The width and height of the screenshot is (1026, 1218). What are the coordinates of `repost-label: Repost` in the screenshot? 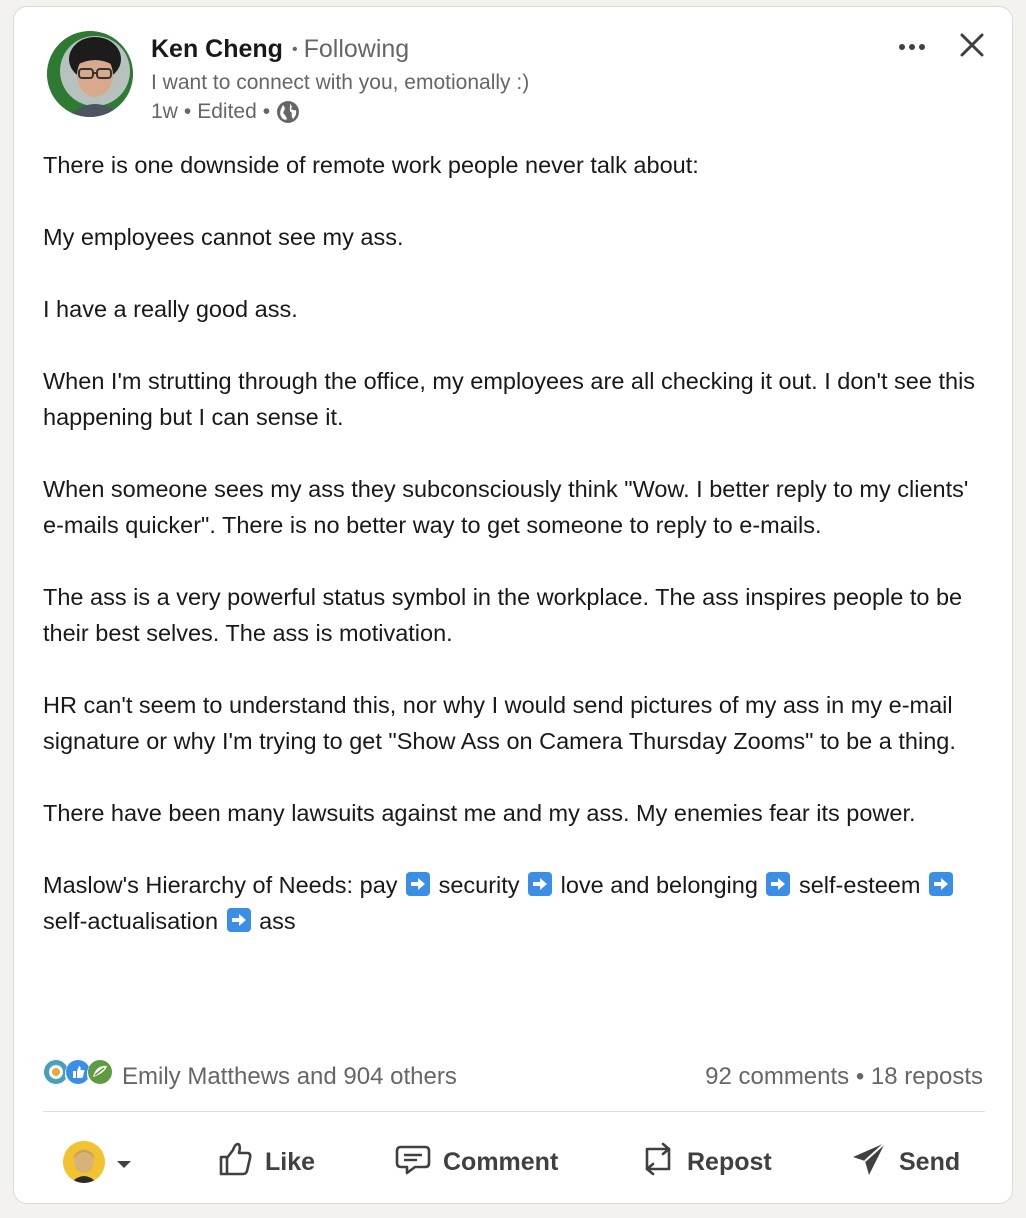 It's located at (729, 1161).